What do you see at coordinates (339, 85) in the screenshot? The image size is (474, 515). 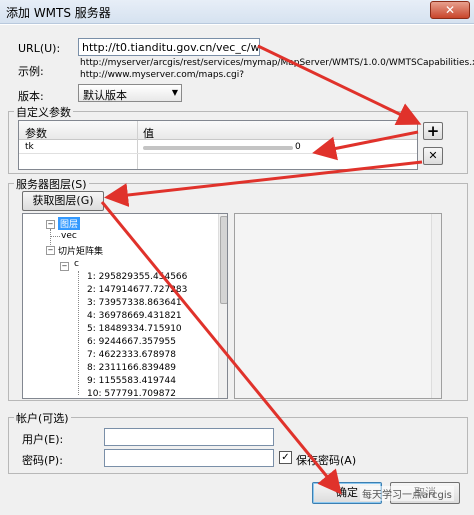 I see `arrow-to-add-button` at bounding box center [339, 85].